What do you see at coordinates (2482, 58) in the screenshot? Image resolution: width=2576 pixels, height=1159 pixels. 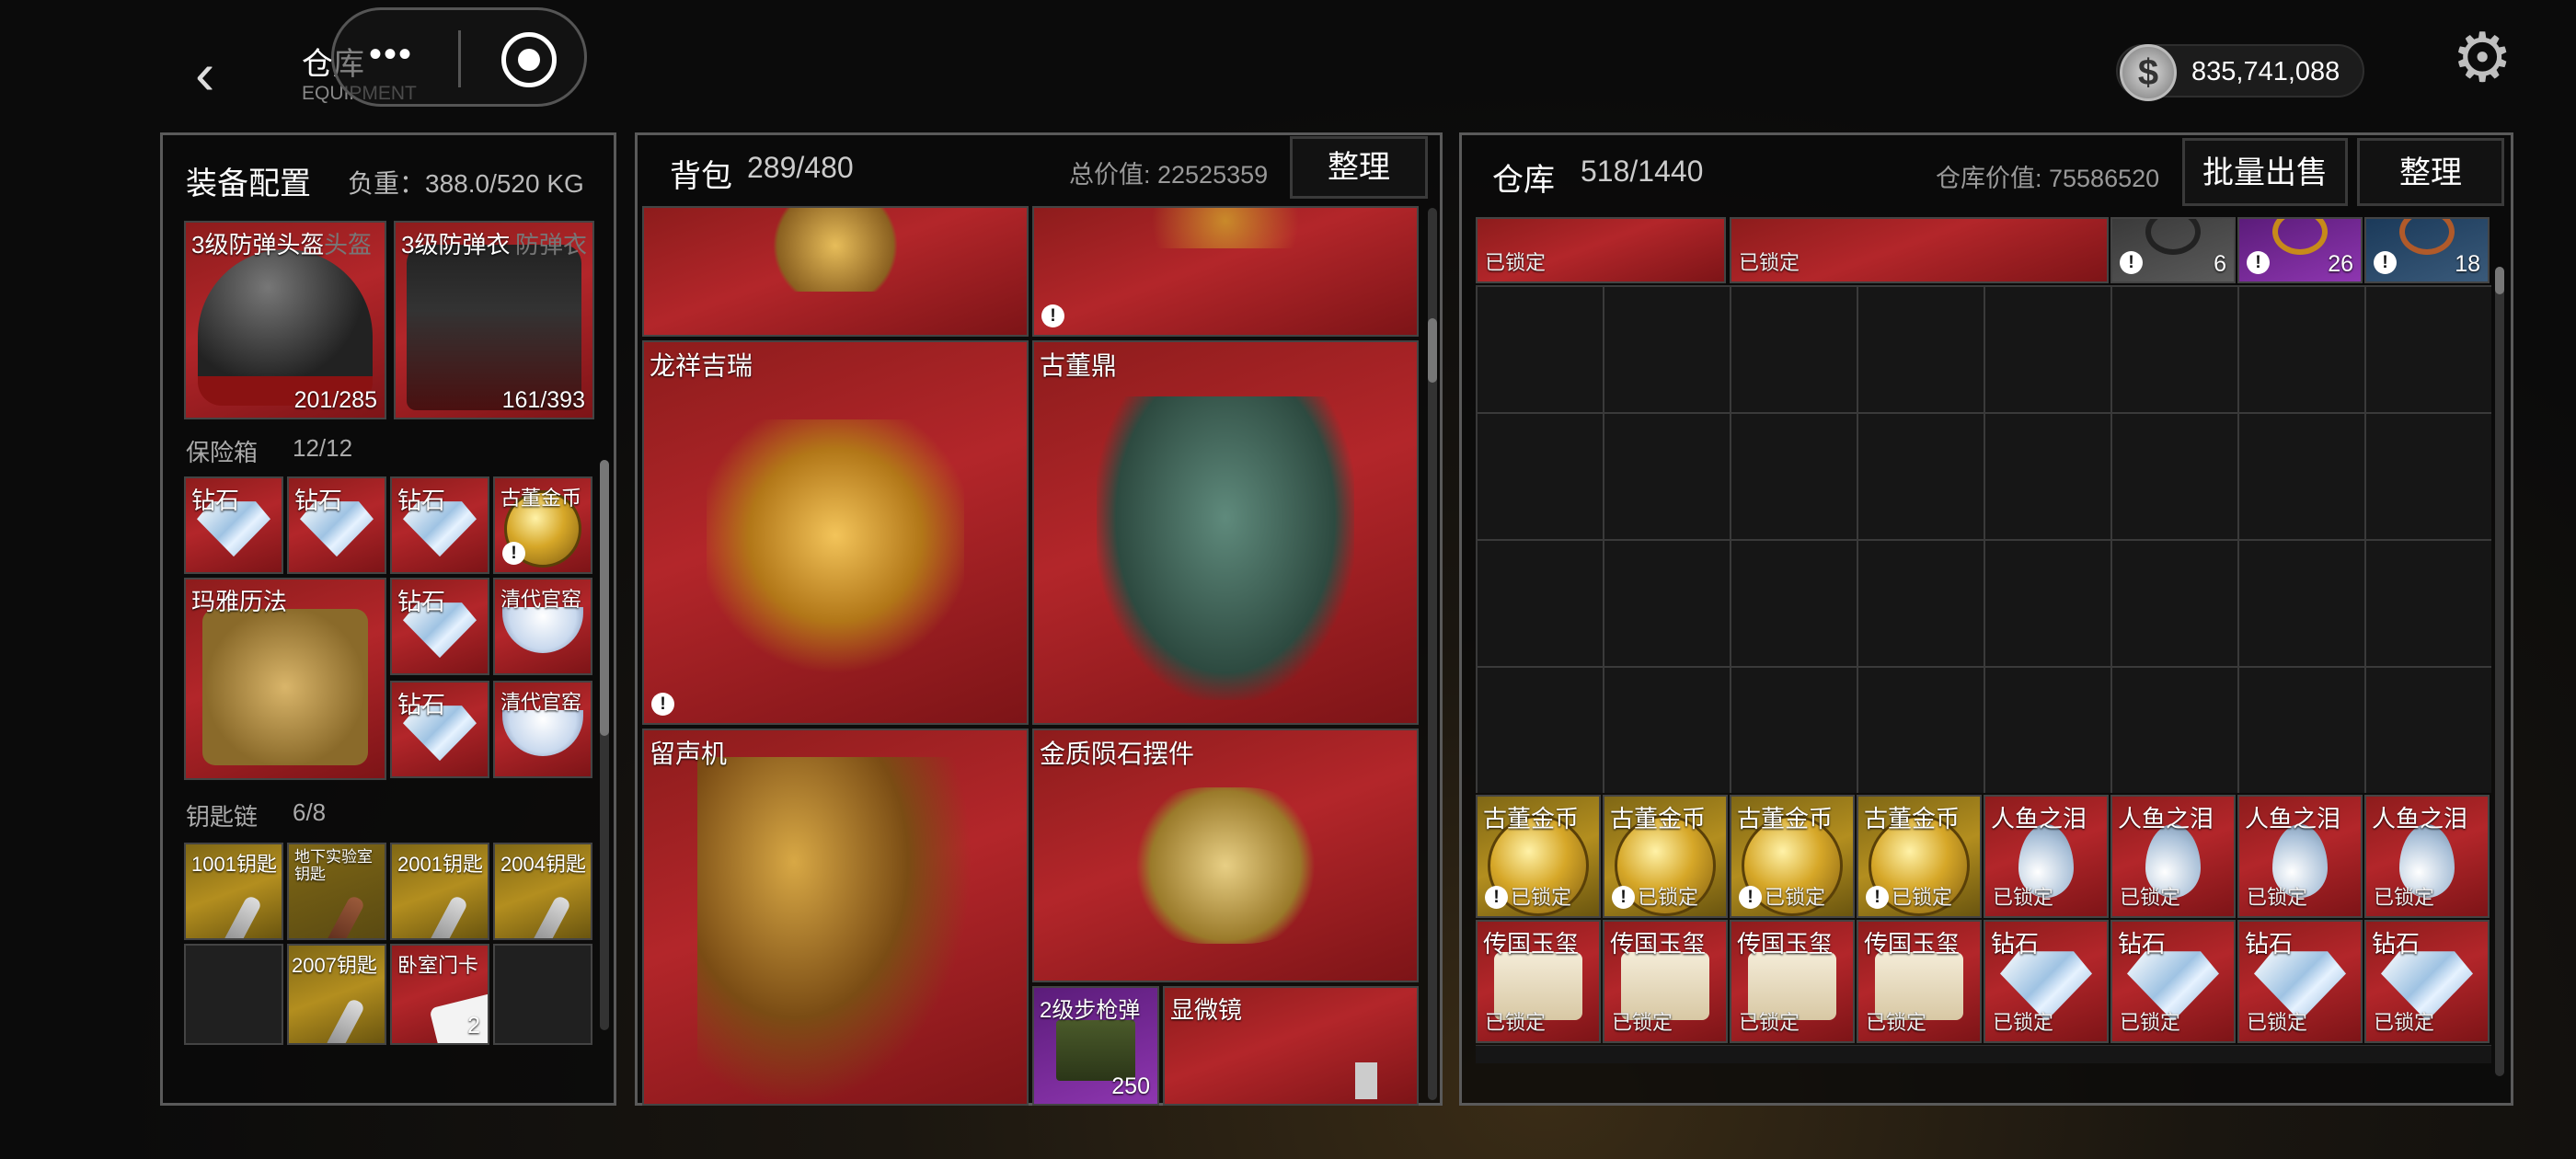 I see `gear-icon: ⚙` at bounding box center [2482, 58].